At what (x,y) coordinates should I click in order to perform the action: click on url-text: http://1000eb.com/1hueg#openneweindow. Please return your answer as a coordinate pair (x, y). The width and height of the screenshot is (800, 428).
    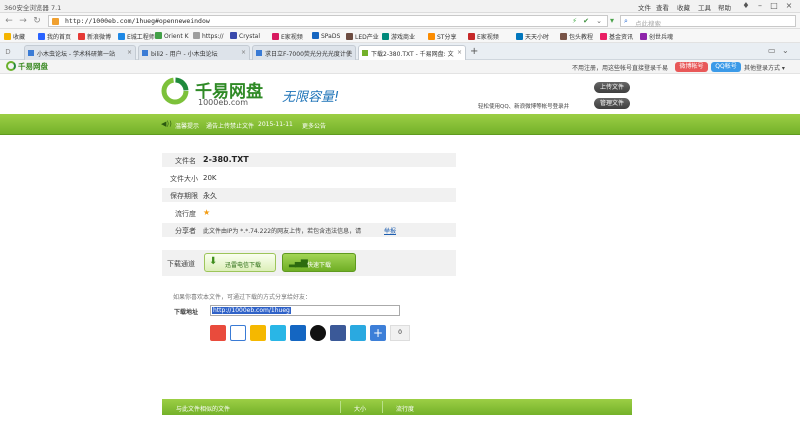
    Looking at the image, I should click on (137, 21).